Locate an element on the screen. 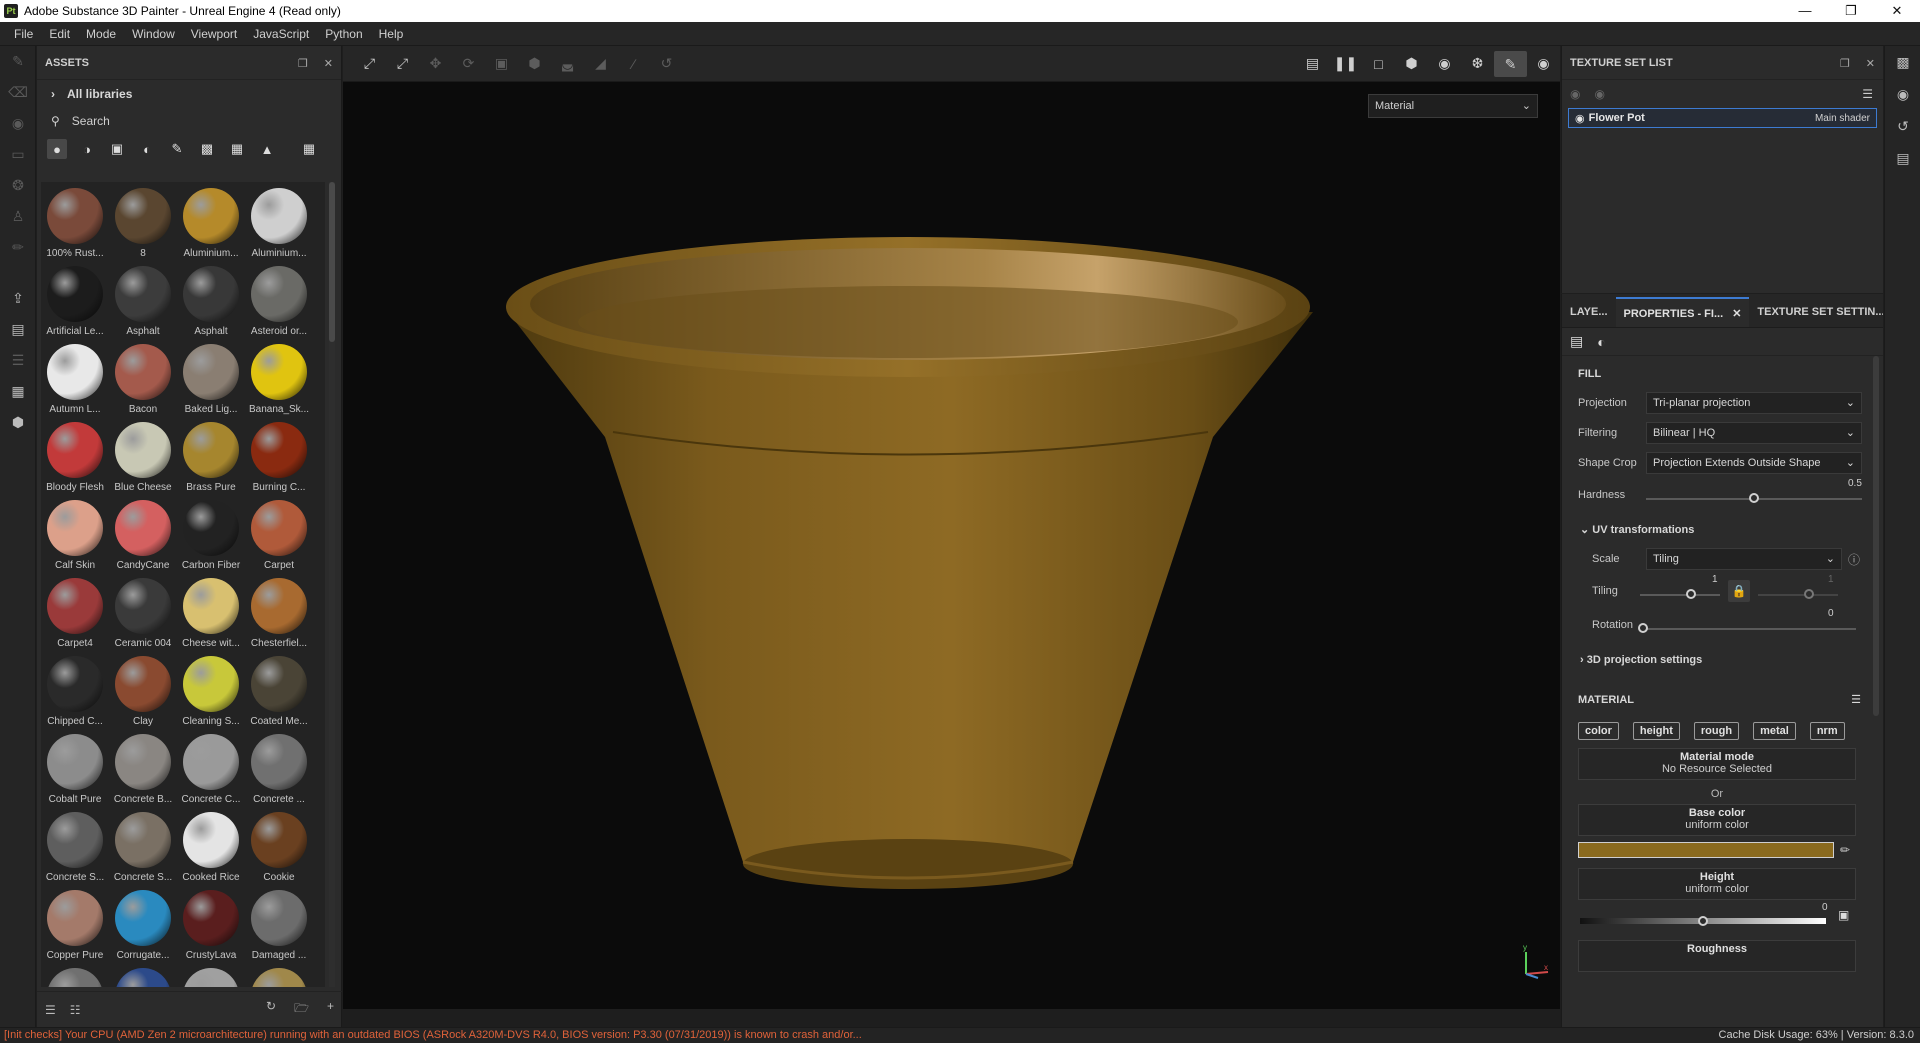 This screenshot has height=1043, width=1920. channel-rough: rough is located at coordinates (1716, 731).